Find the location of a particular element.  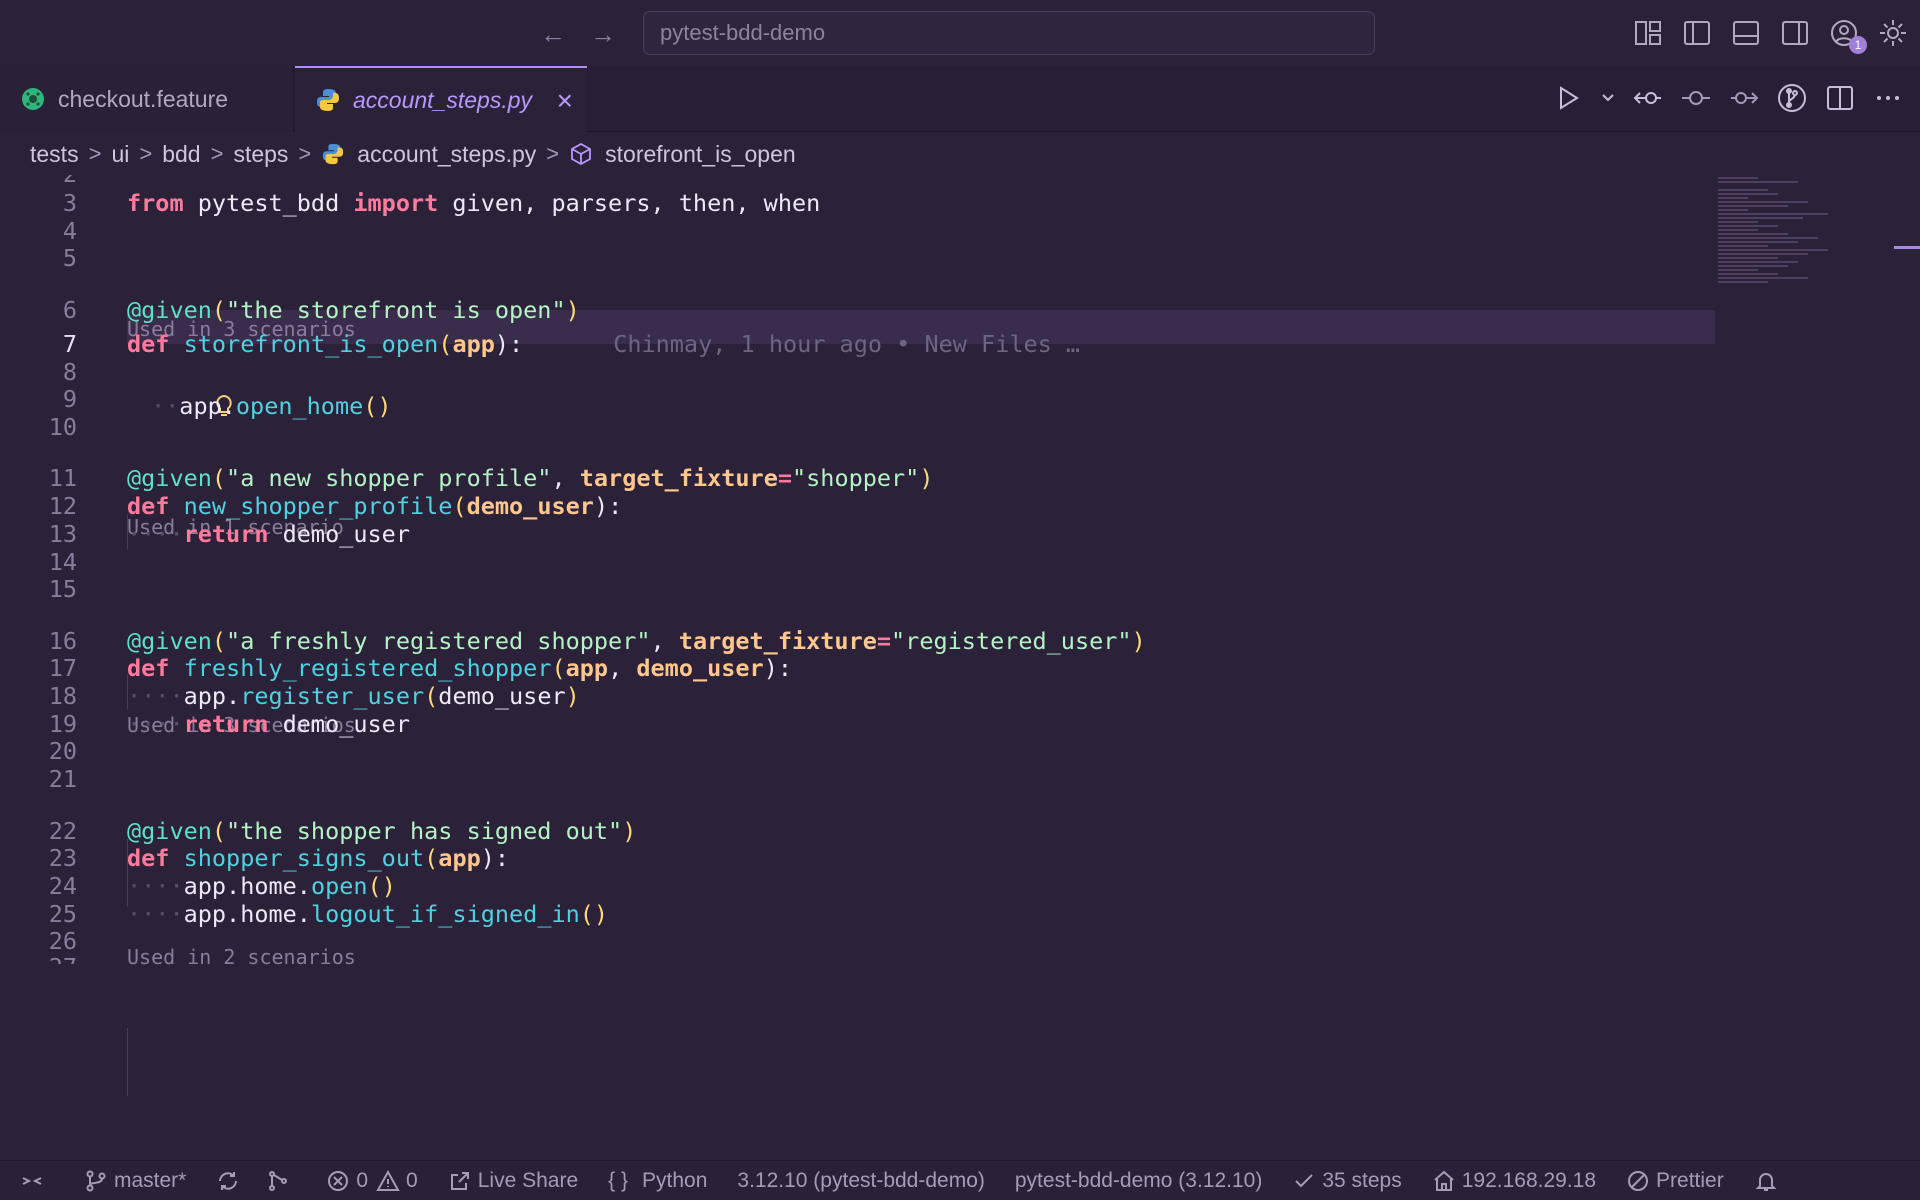

check-icon is located at coordinates (1304, 1180).